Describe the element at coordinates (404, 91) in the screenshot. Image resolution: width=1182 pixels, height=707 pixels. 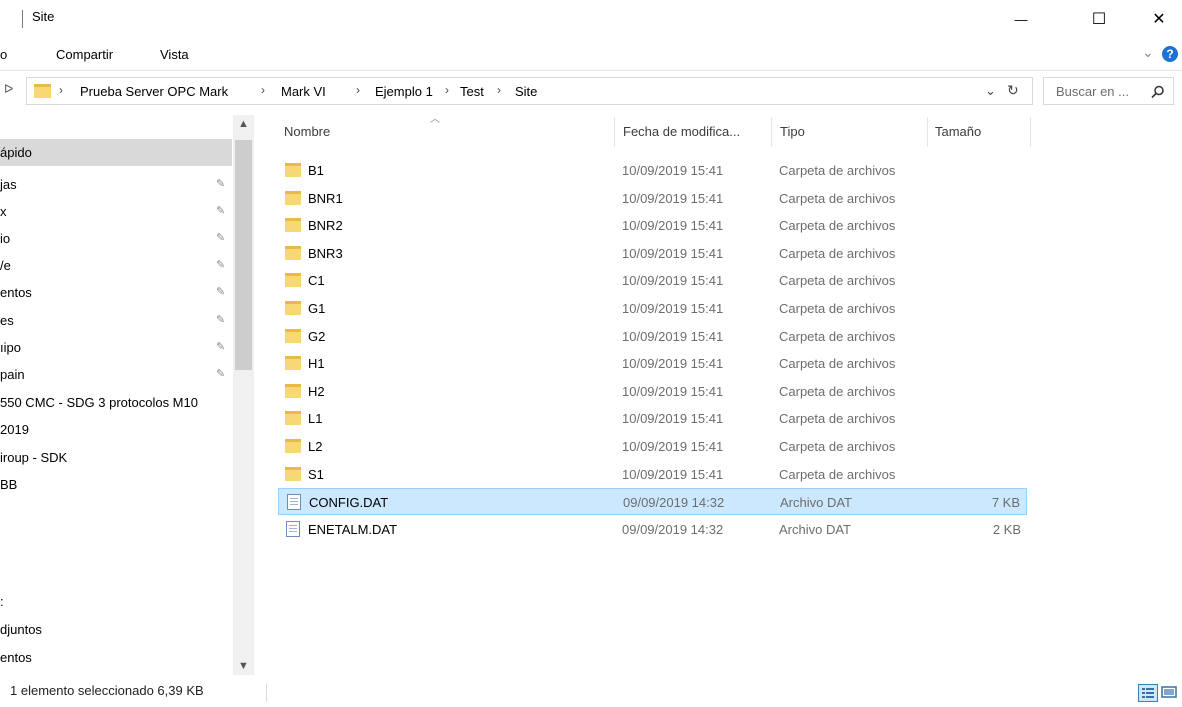
I see `breadcrumb-item: Ejemplo 1` at that location.